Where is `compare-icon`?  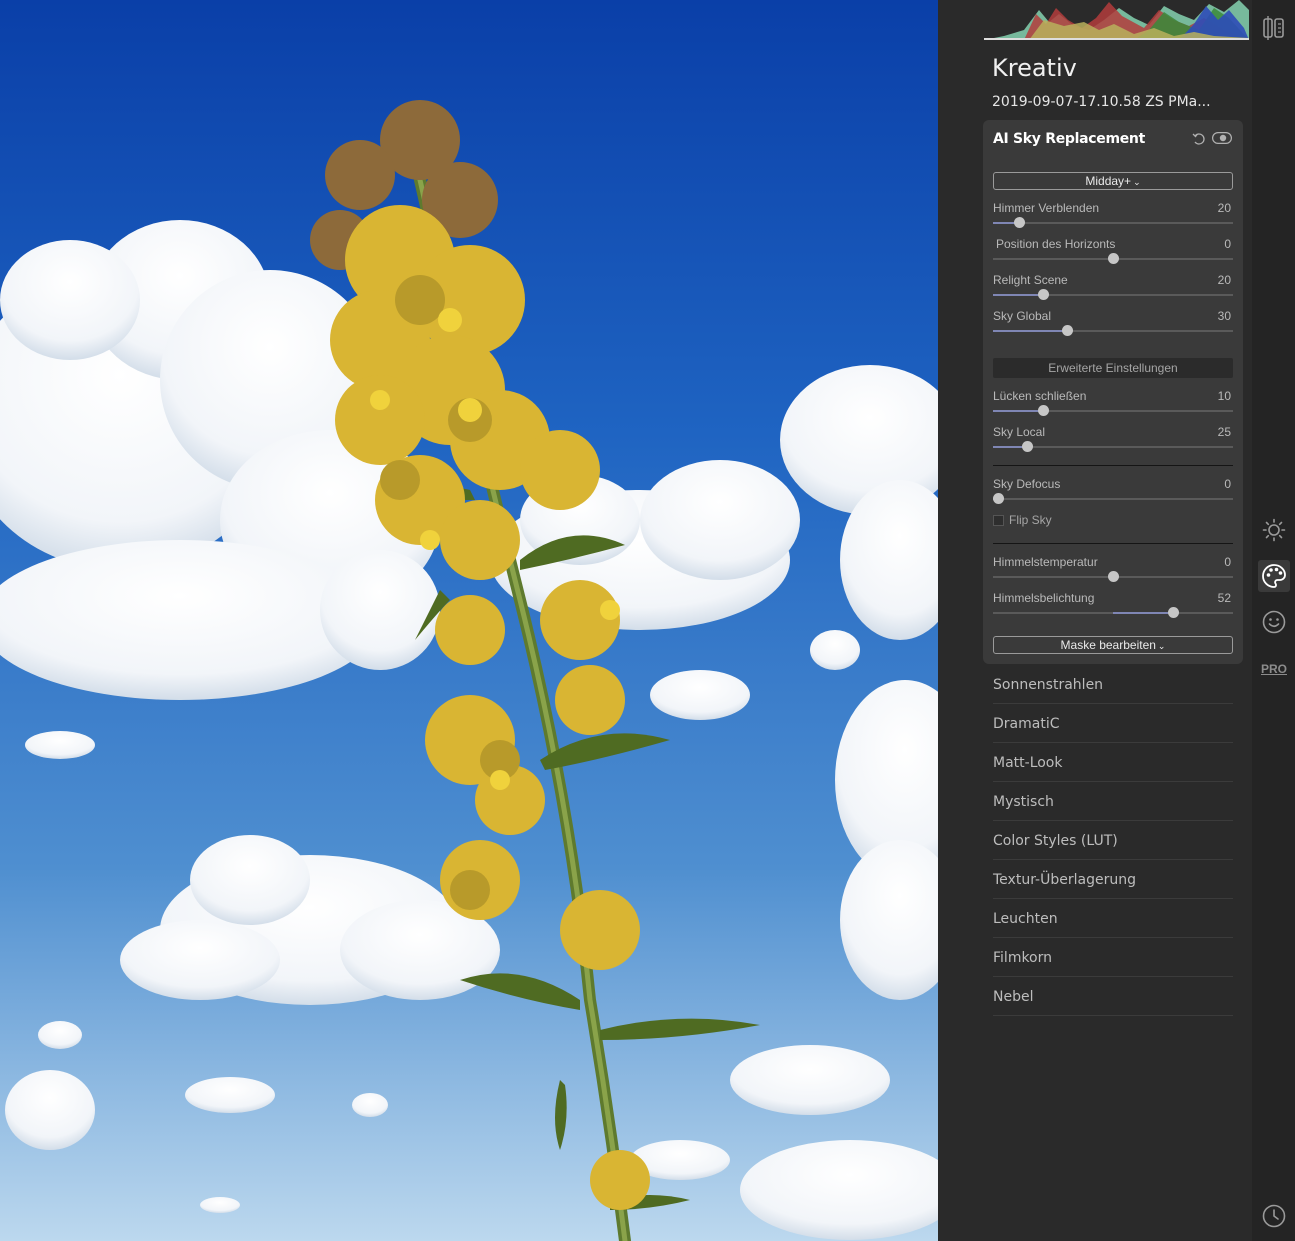 compare-icon is located at coordinates (1274, 28).